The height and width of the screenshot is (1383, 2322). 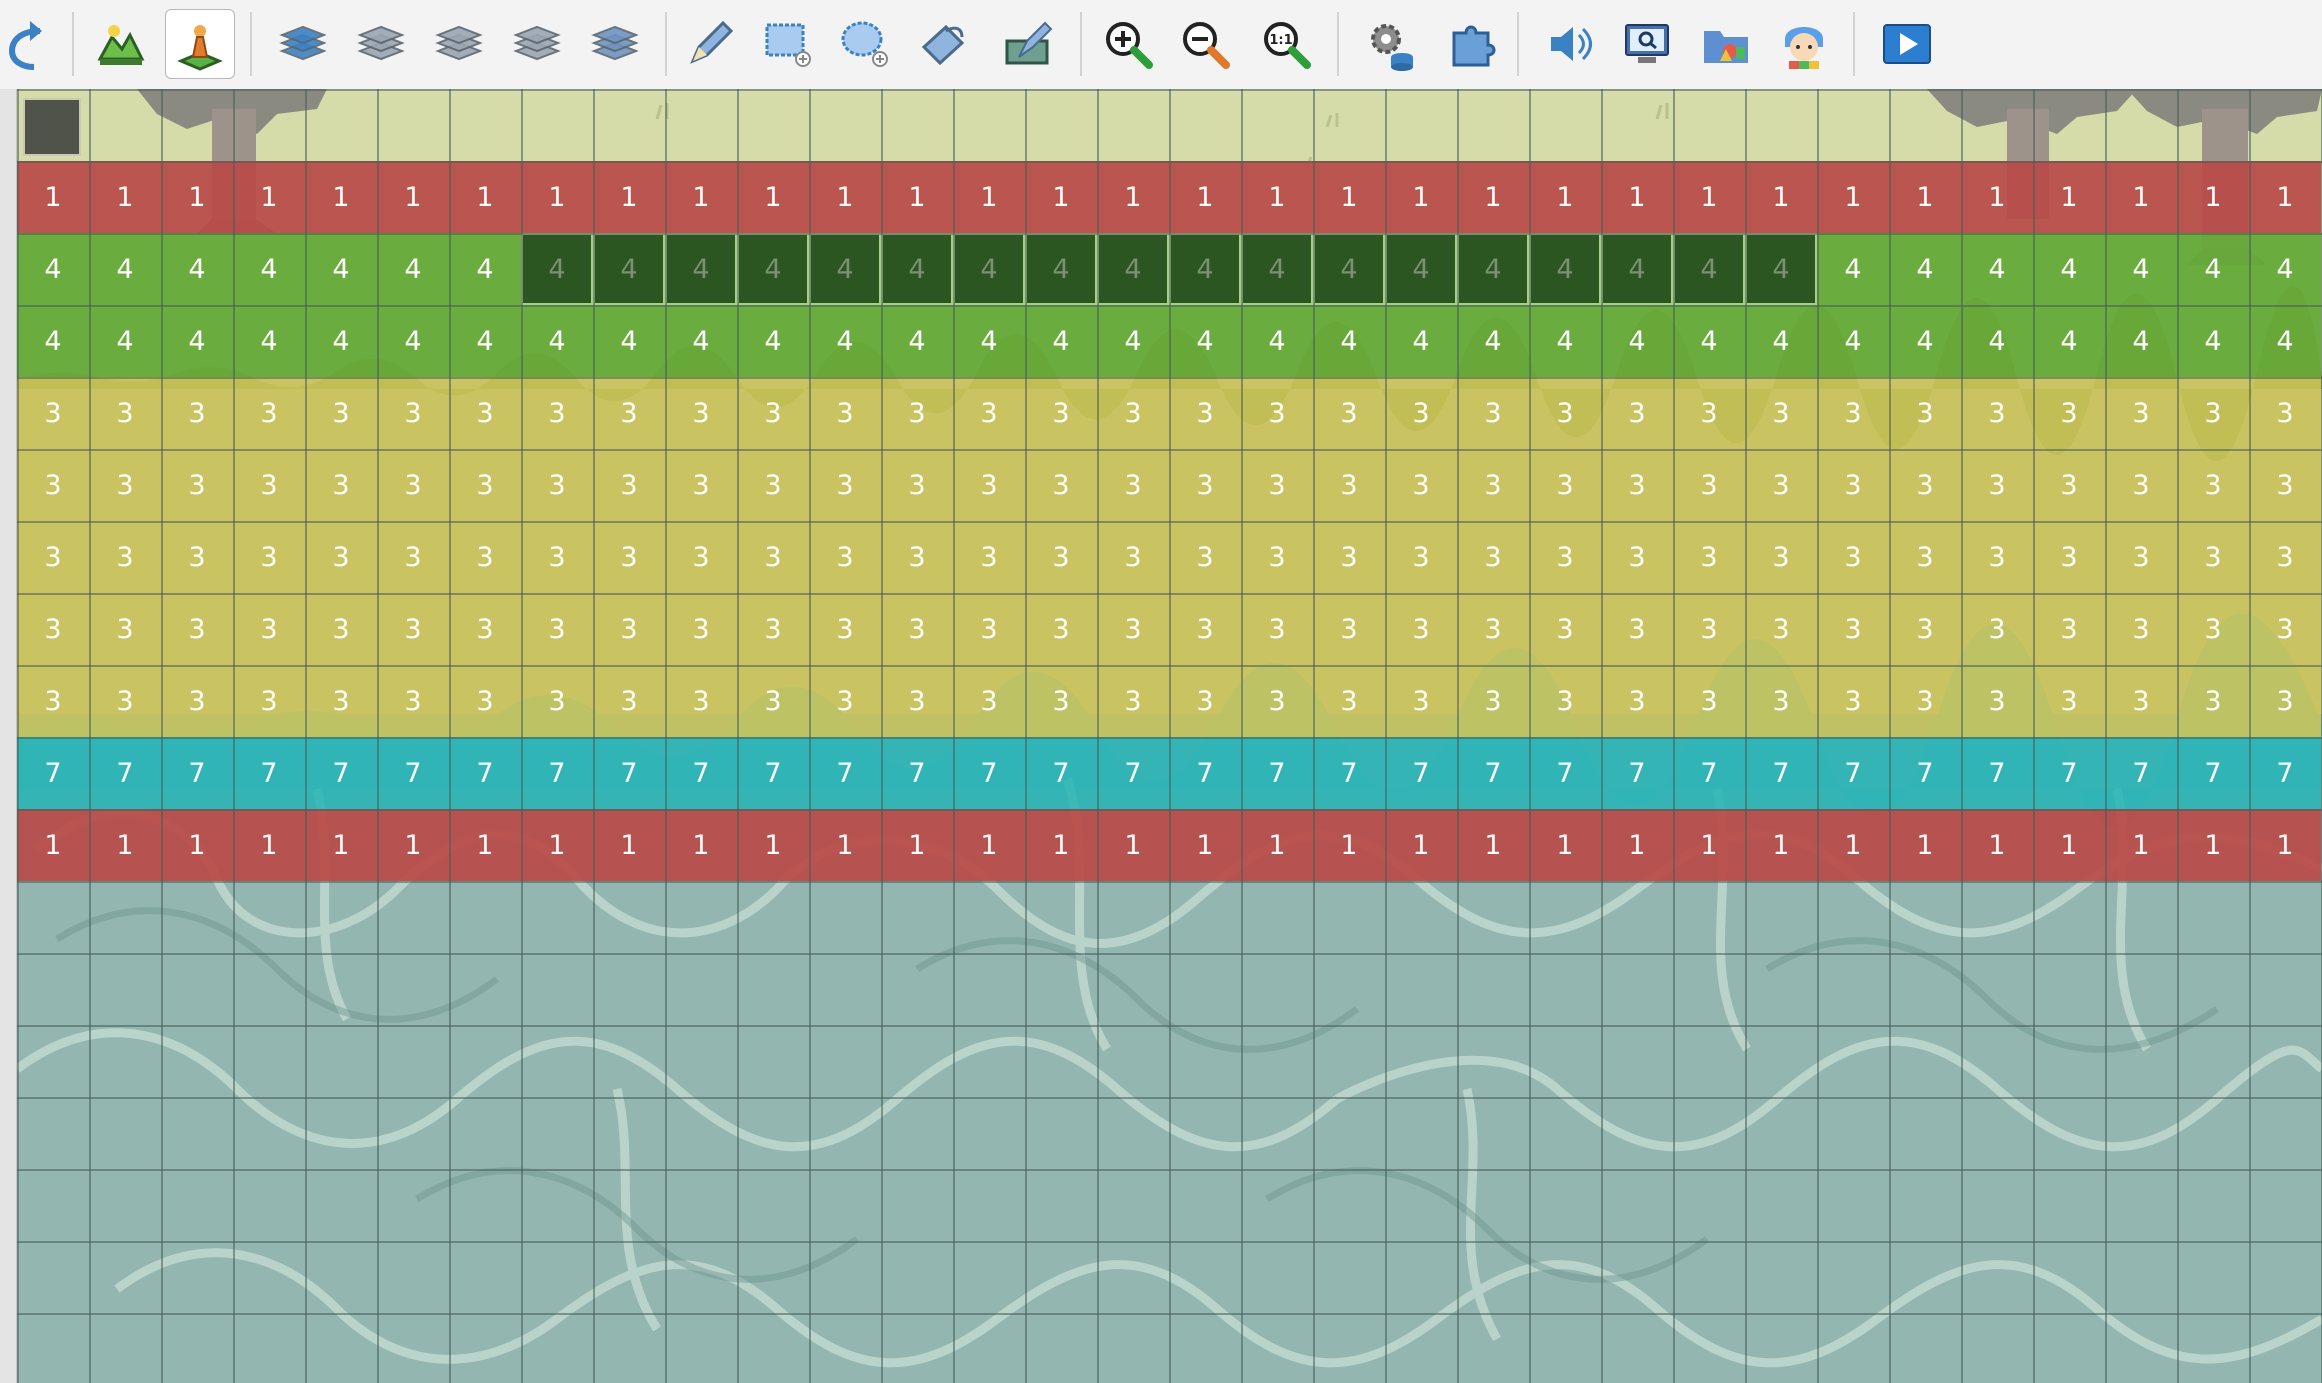 I want to click on layer-2-button, so click(x=381, y=44).